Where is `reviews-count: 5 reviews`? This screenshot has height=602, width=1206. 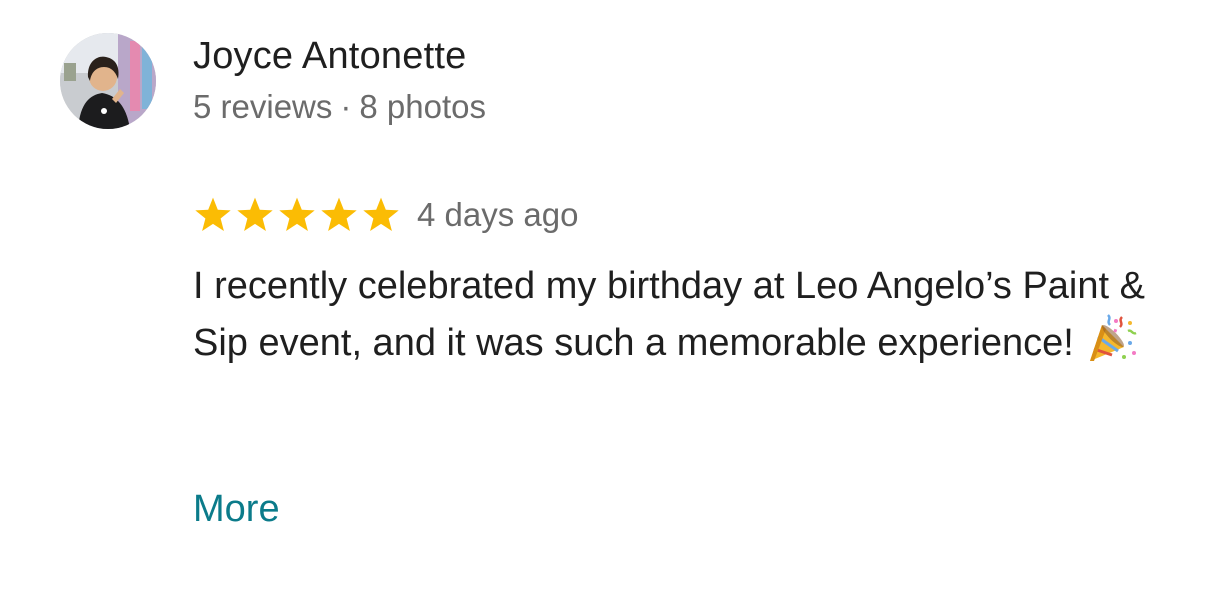 reviews-count: 5 reviews is located at coordinates (263, 106).